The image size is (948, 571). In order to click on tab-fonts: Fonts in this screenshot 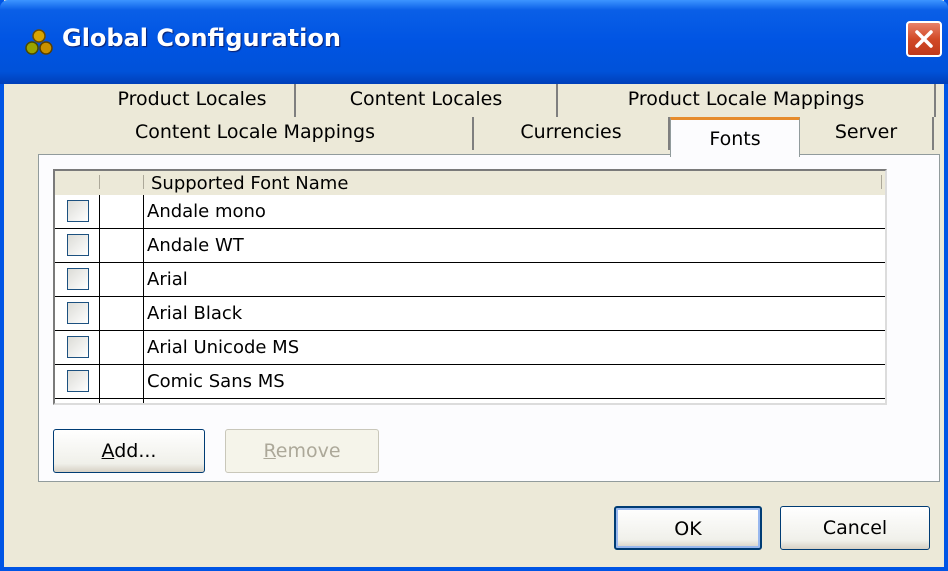, I will do `click(735, 137)`.